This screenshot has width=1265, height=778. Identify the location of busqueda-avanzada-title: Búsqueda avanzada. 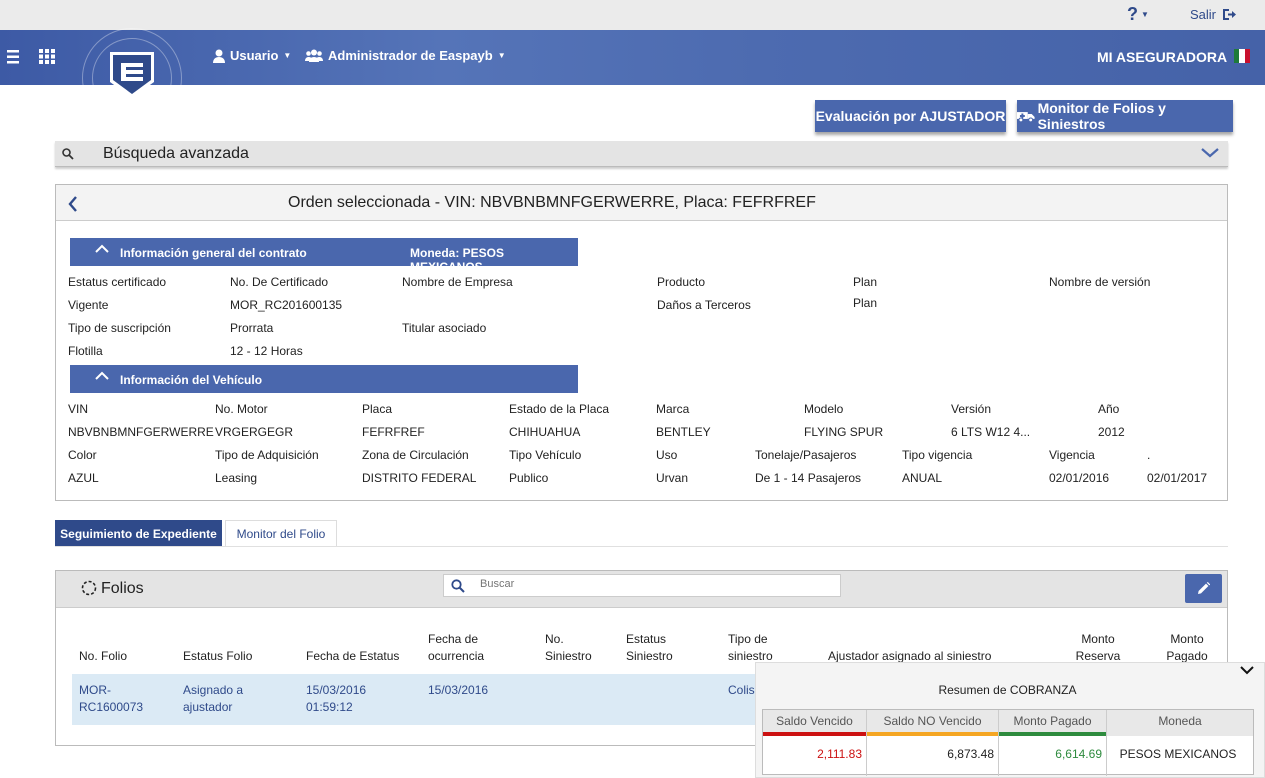
(176, 153).